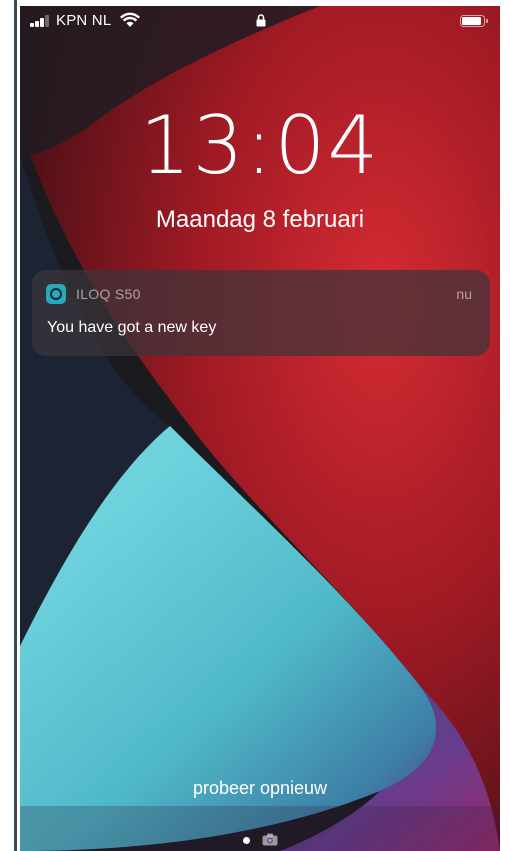  I want to click on notification-card: ILOQ S50 nu You have got a new key, so click(261, 313).